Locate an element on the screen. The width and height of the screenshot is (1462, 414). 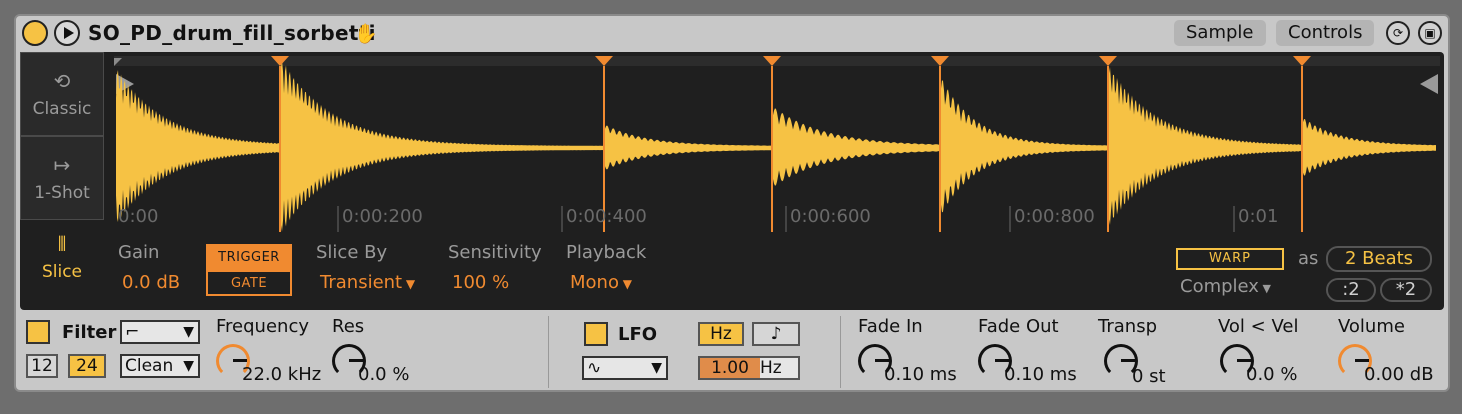
time-label: 0:00:200 is located at coordinates (382, 216).